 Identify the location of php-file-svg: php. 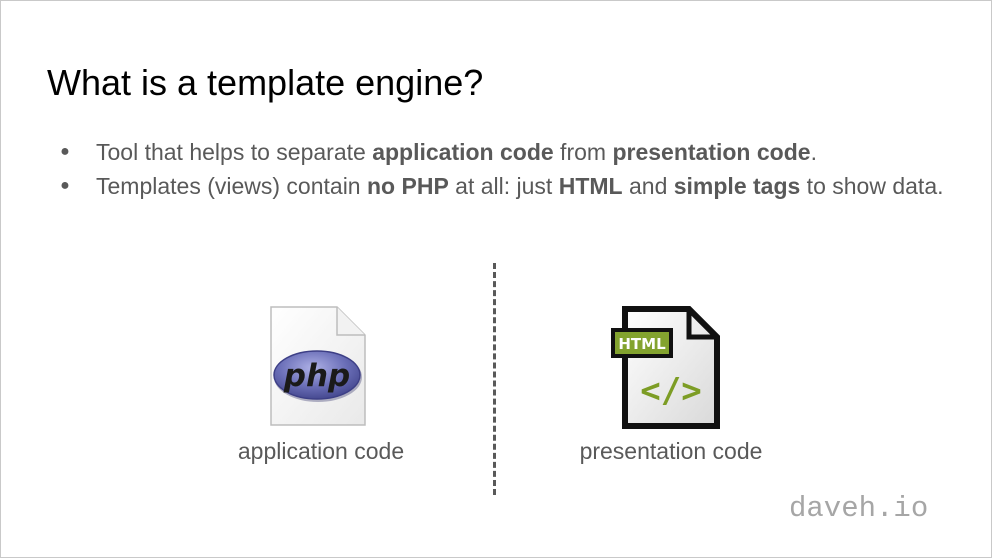
(318, 366).